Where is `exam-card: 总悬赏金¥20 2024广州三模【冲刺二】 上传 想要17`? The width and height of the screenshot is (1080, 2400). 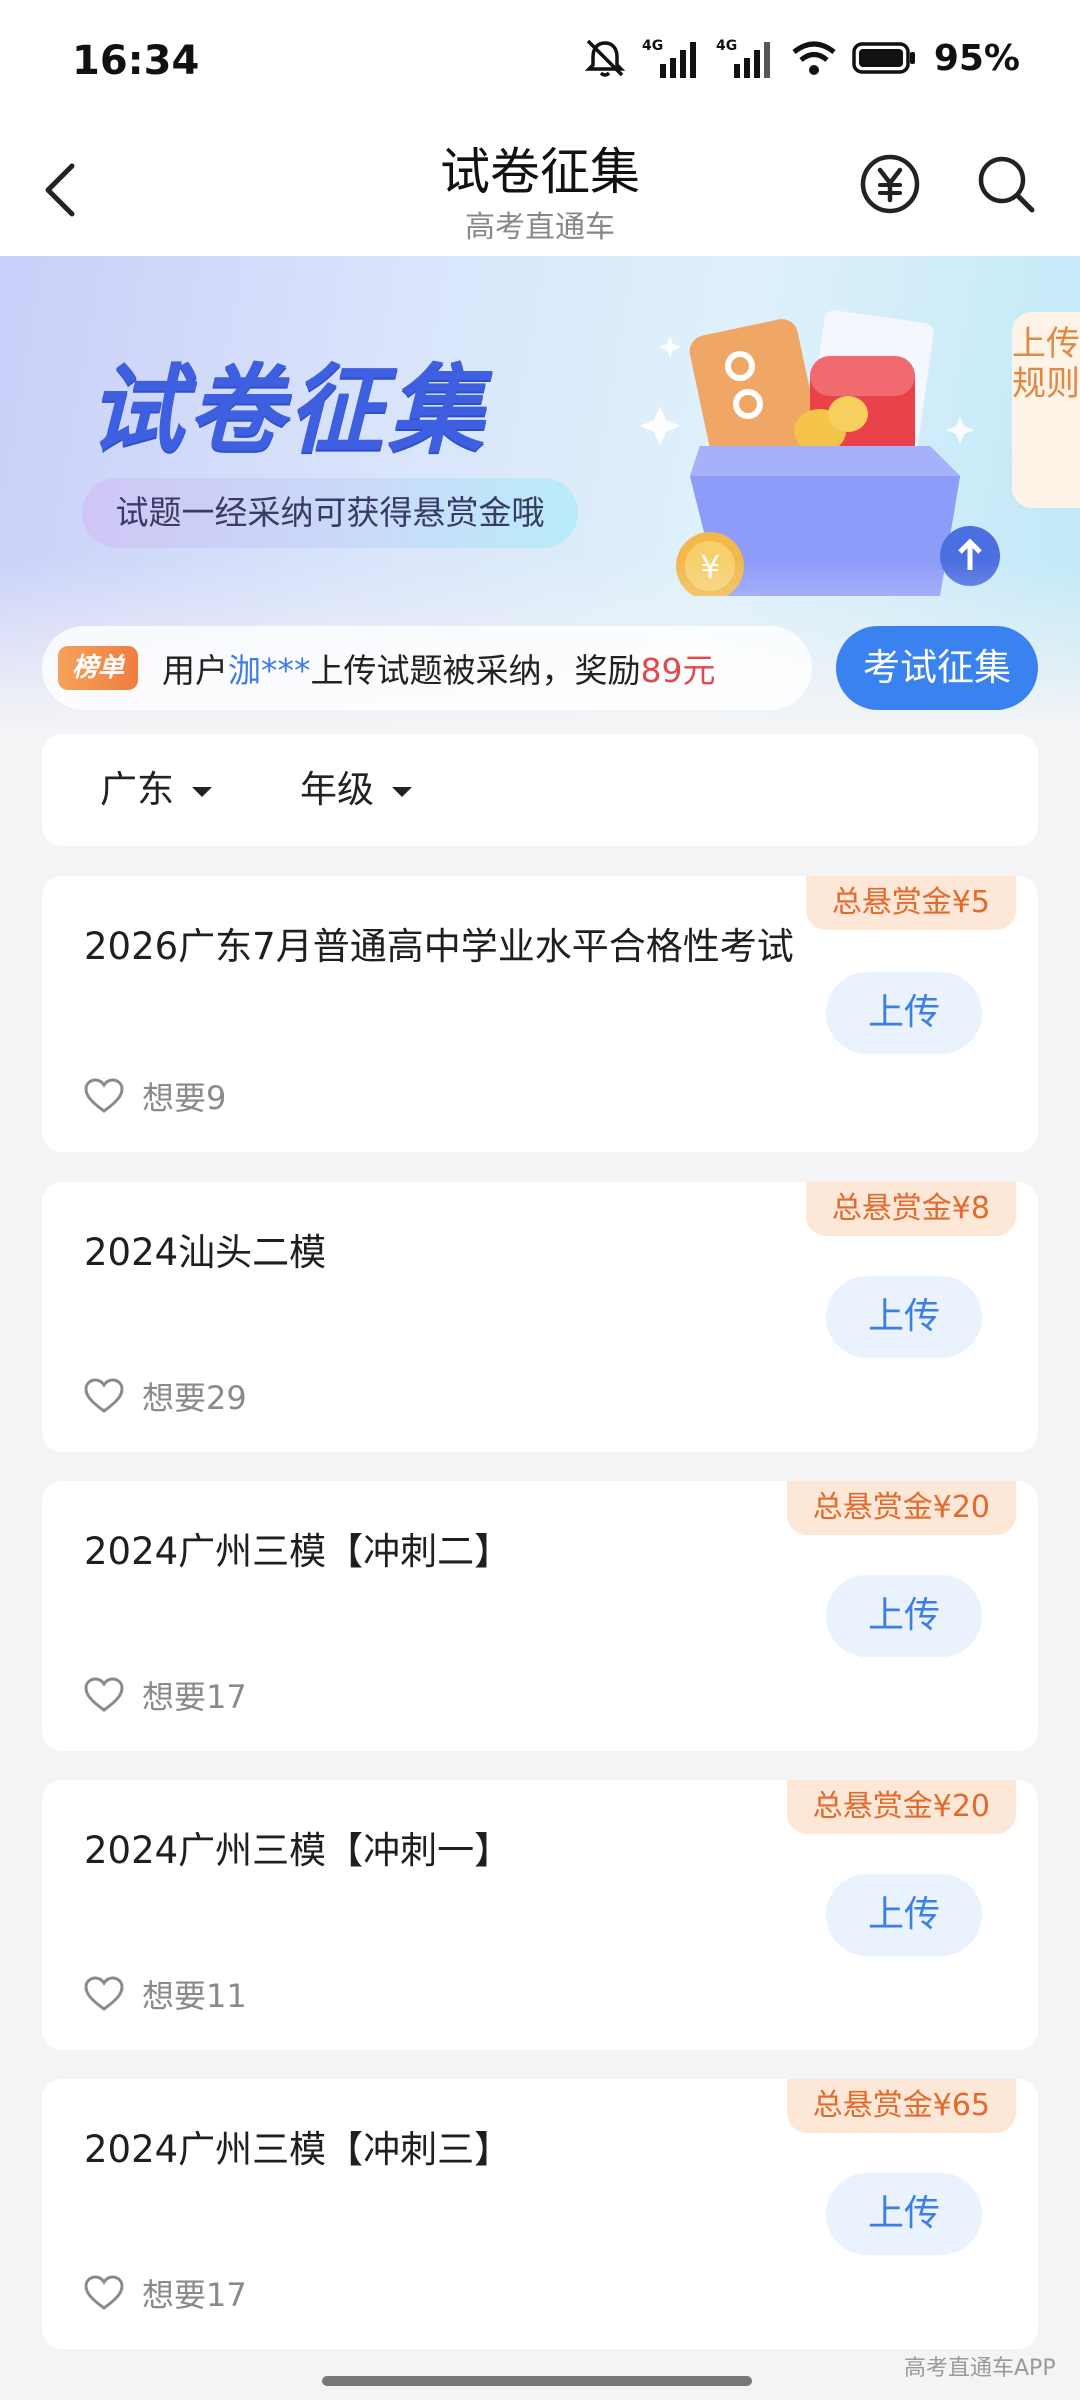
exam-card: 总悬赏金¥20 2024广州三模【冲刺二】 上传 想要17 is located at coordinates (540, 1616).